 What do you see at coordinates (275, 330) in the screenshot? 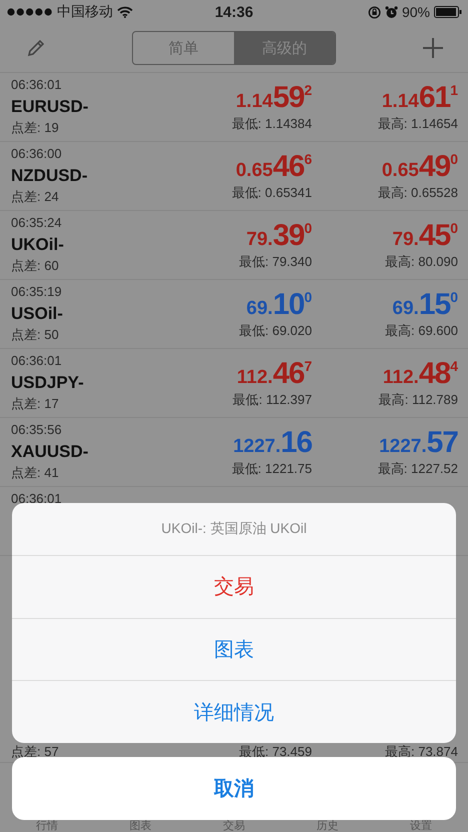
I see `low-price: 最低: 69.020` at bounding box center [275, 330].